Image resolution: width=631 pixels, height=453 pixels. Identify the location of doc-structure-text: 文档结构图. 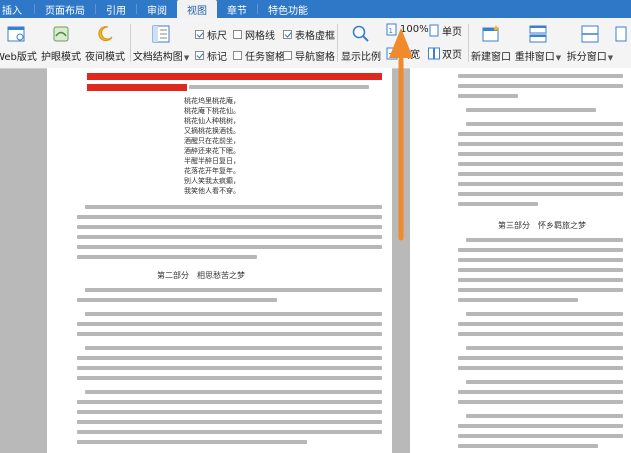
(157, 57).